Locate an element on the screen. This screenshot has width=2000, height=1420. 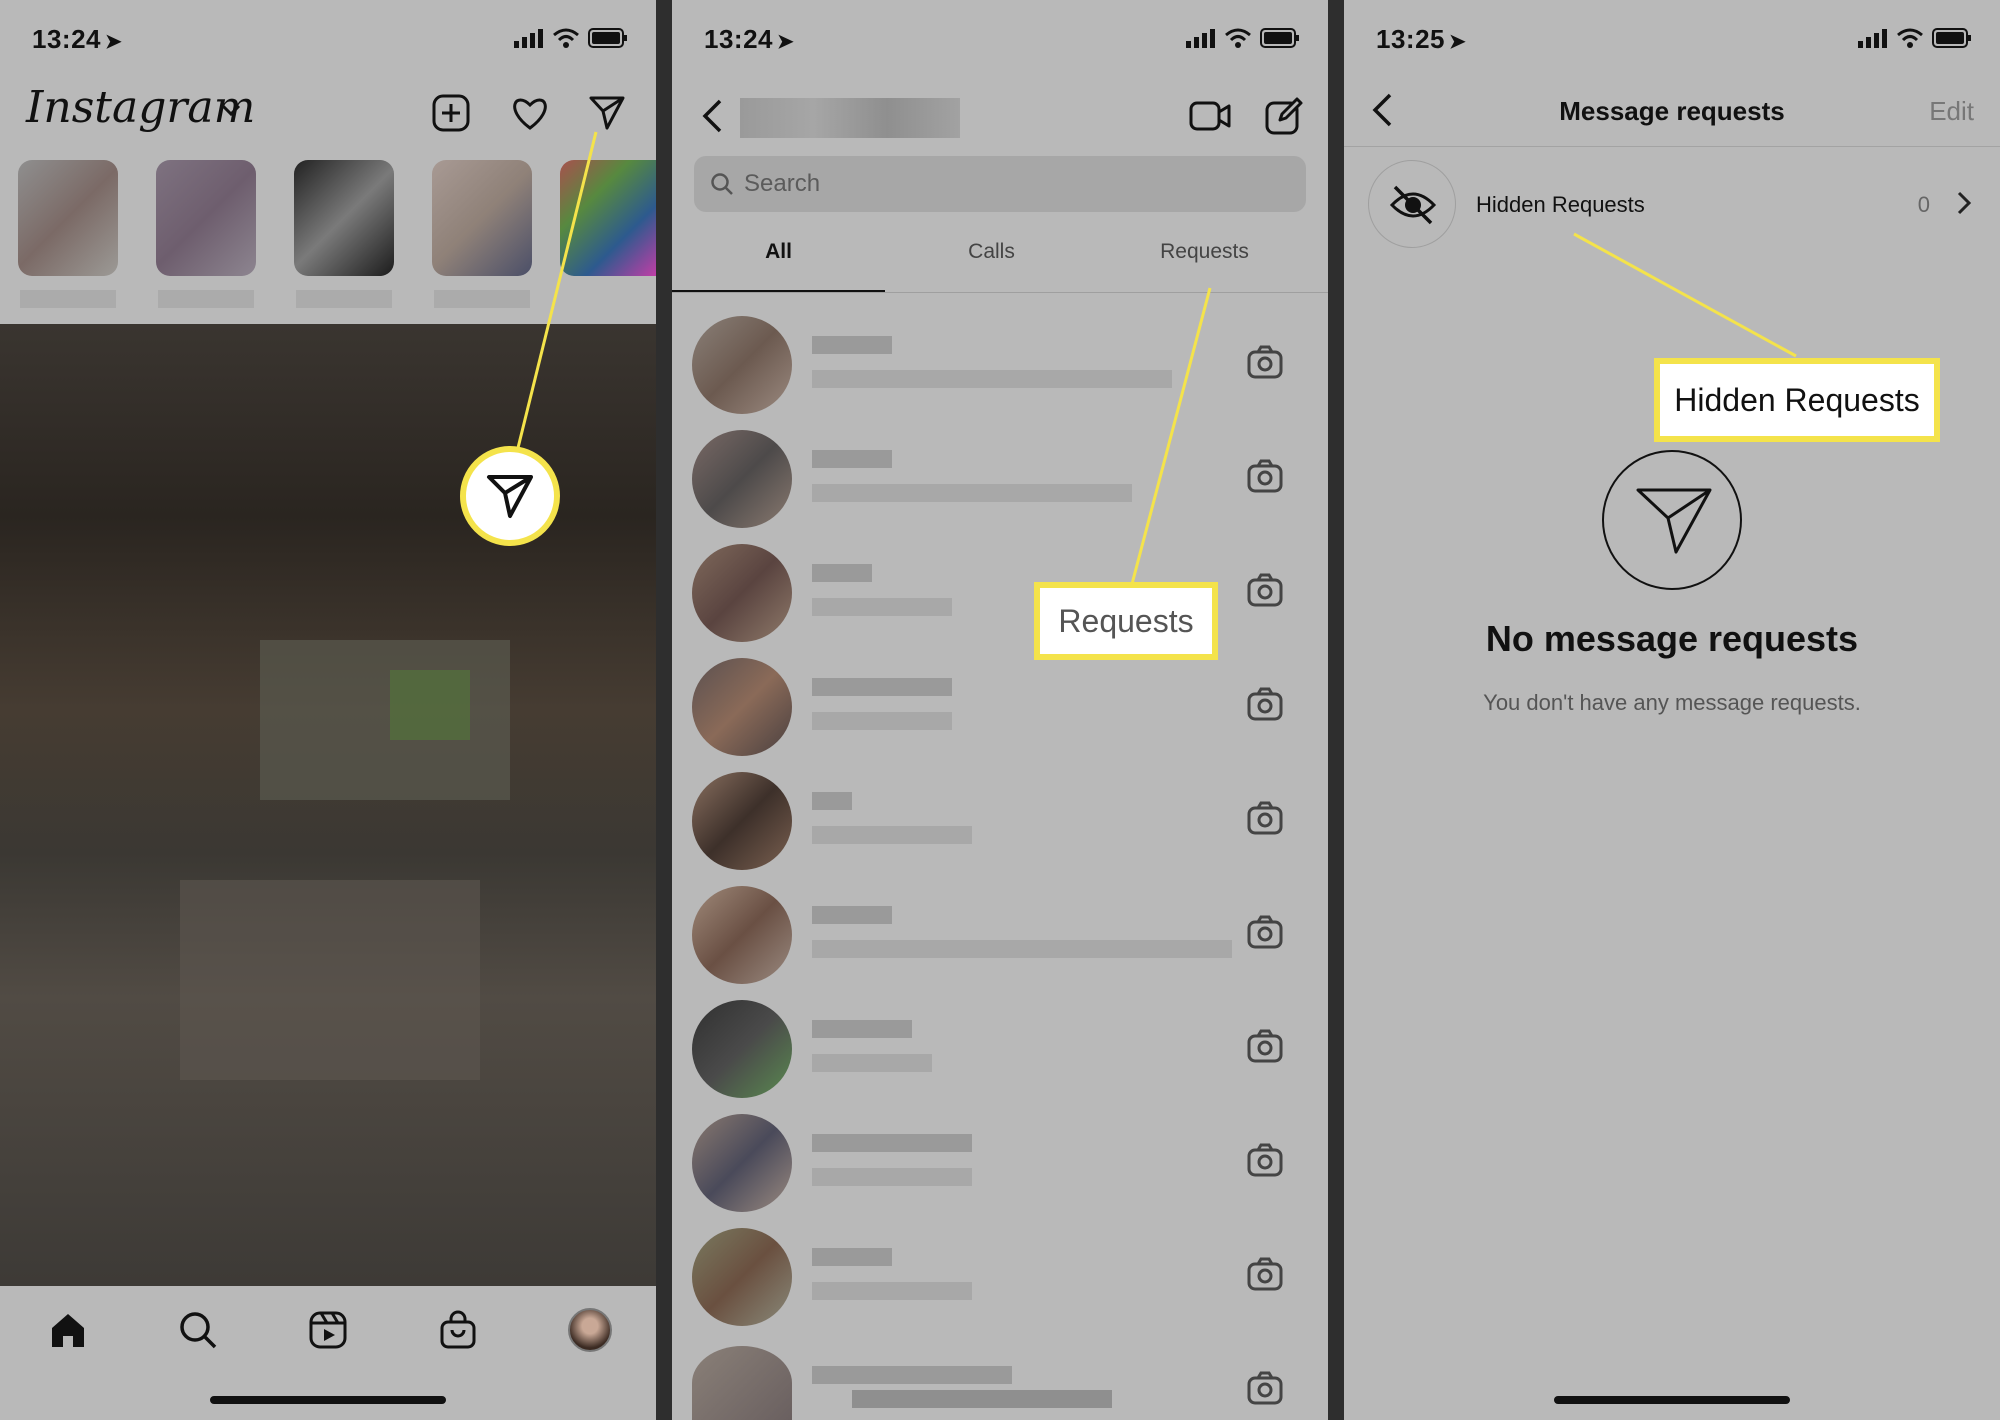
requests-callout: Requests is located at coordinates (1126, 621).